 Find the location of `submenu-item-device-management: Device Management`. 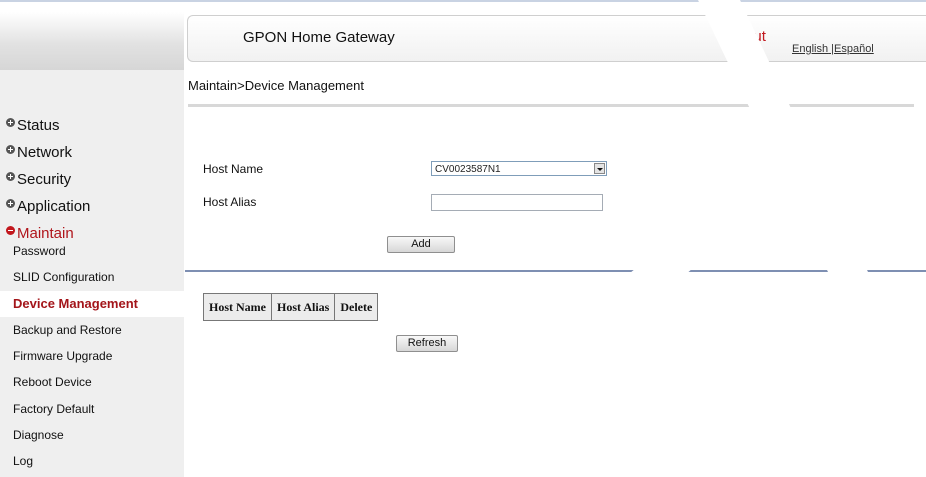

submenu-item-device-management: Device Management is located at coordinates (92, 303).